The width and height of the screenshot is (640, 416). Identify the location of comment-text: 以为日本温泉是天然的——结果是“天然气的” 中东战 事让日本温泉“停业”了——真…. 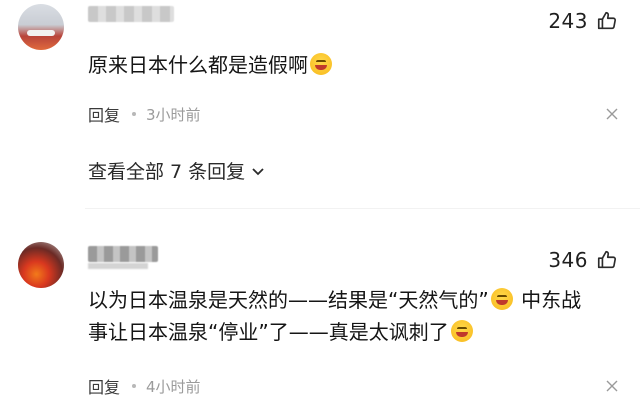
(353, 316).